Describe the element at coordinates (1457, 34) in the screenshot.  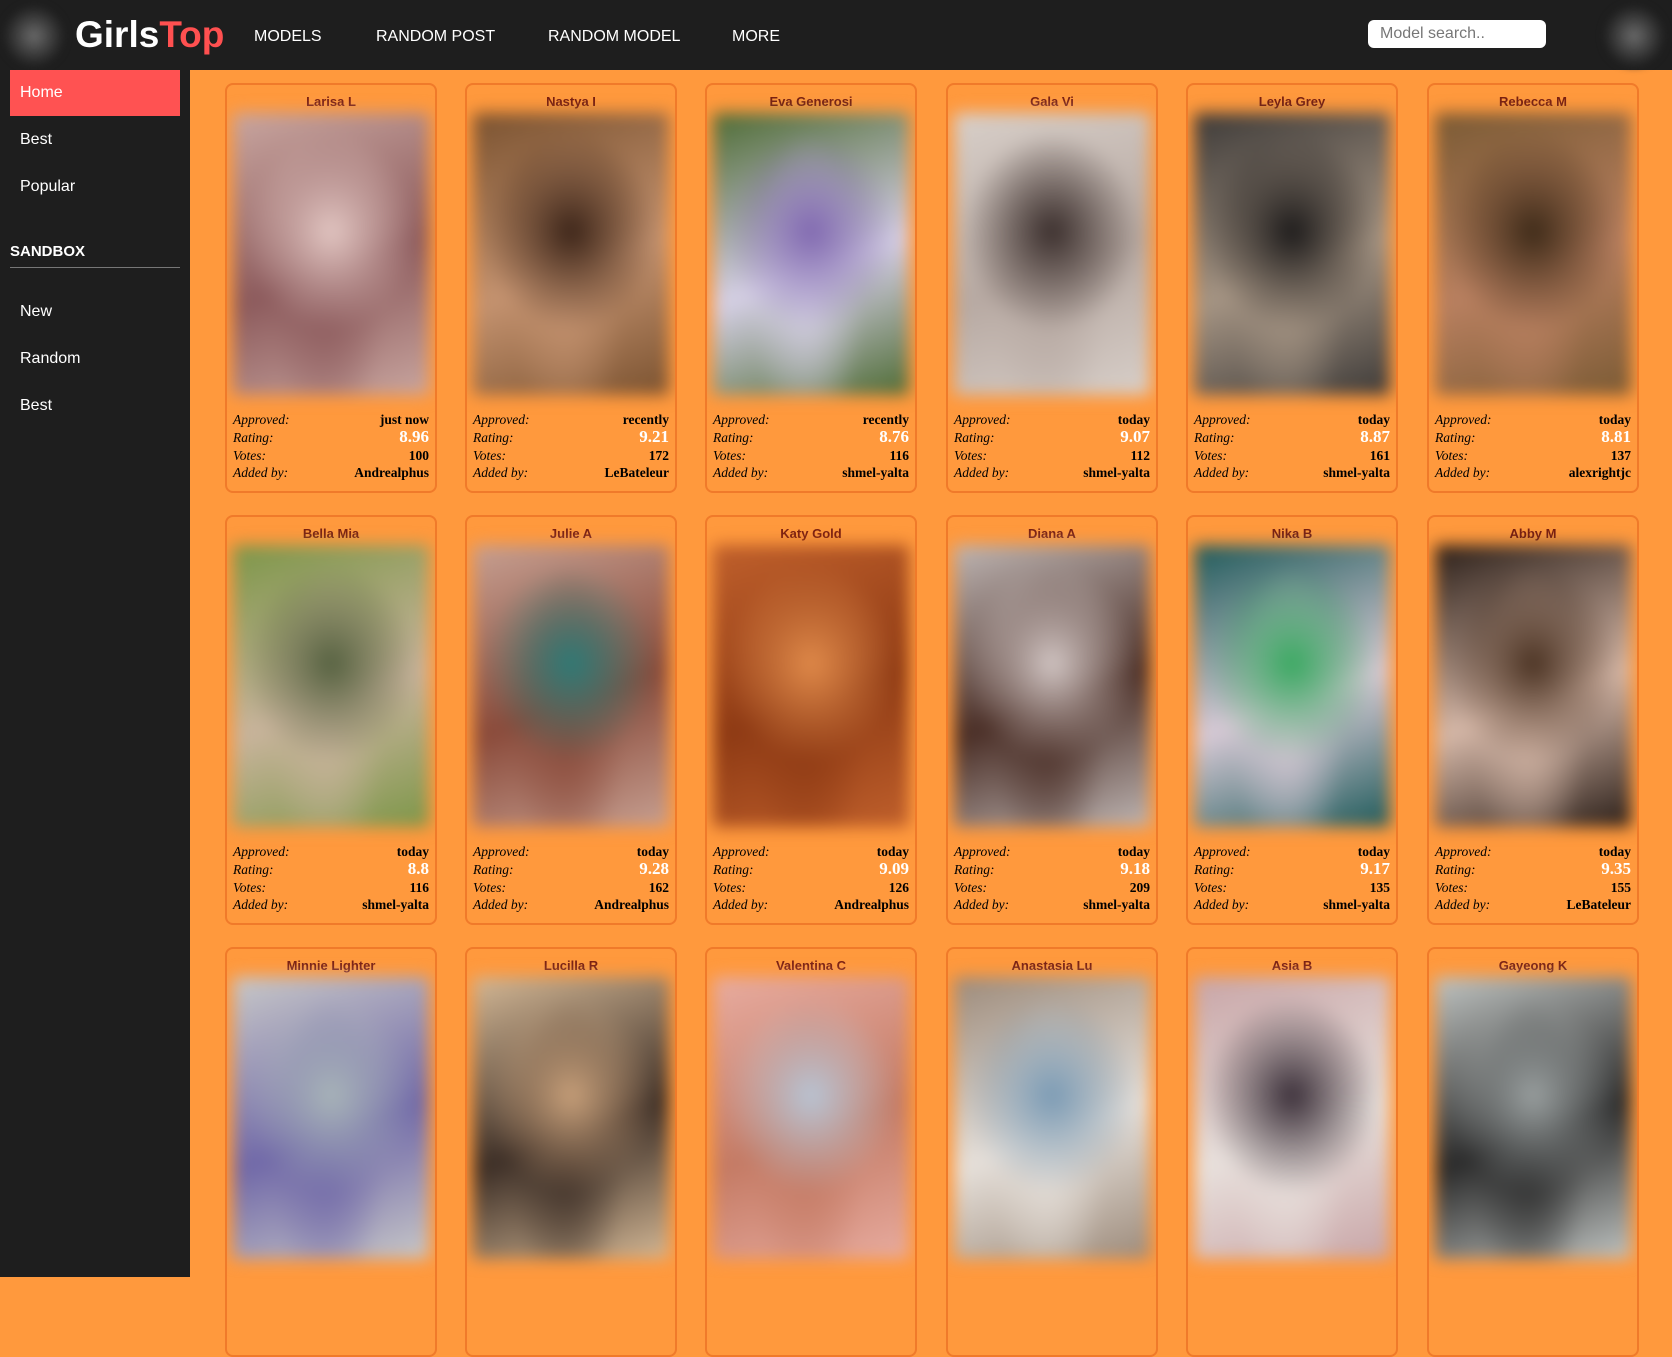
I see `model-search-input` at that location.